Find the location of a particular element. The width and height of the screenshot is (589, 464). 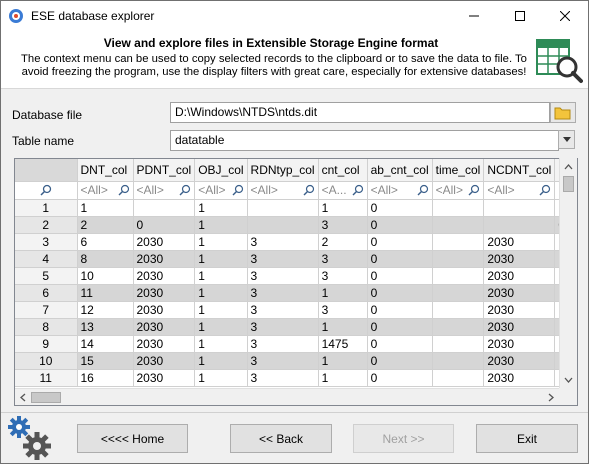

column-header: DNT_col is located at coordinates (105, 170).